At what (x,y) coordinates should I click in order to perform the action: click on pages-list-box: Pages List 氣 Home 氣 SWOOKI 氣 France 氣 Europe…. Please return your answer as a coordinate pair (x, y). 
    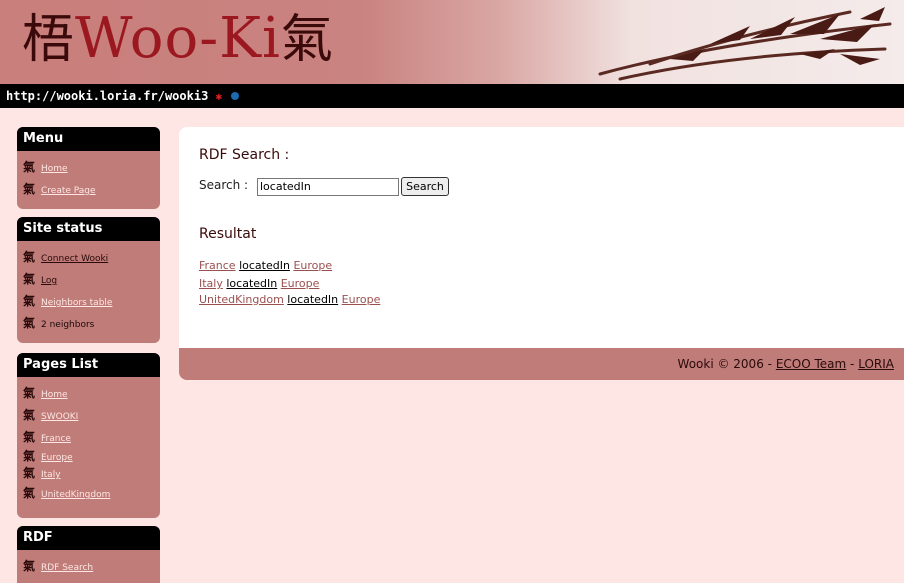
    Looking at the image, I should click on (88, 435).